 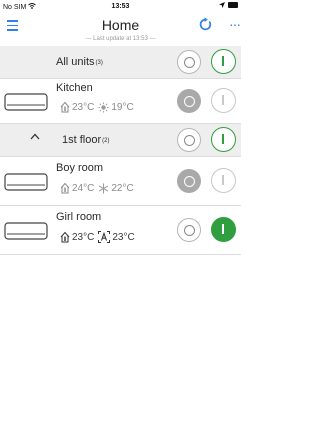 What do you see at coordinates (120, 39) in the screenshot?
I see `last-update-text: --- Last update at 13:53 ---` at bounding box center [120, 39].